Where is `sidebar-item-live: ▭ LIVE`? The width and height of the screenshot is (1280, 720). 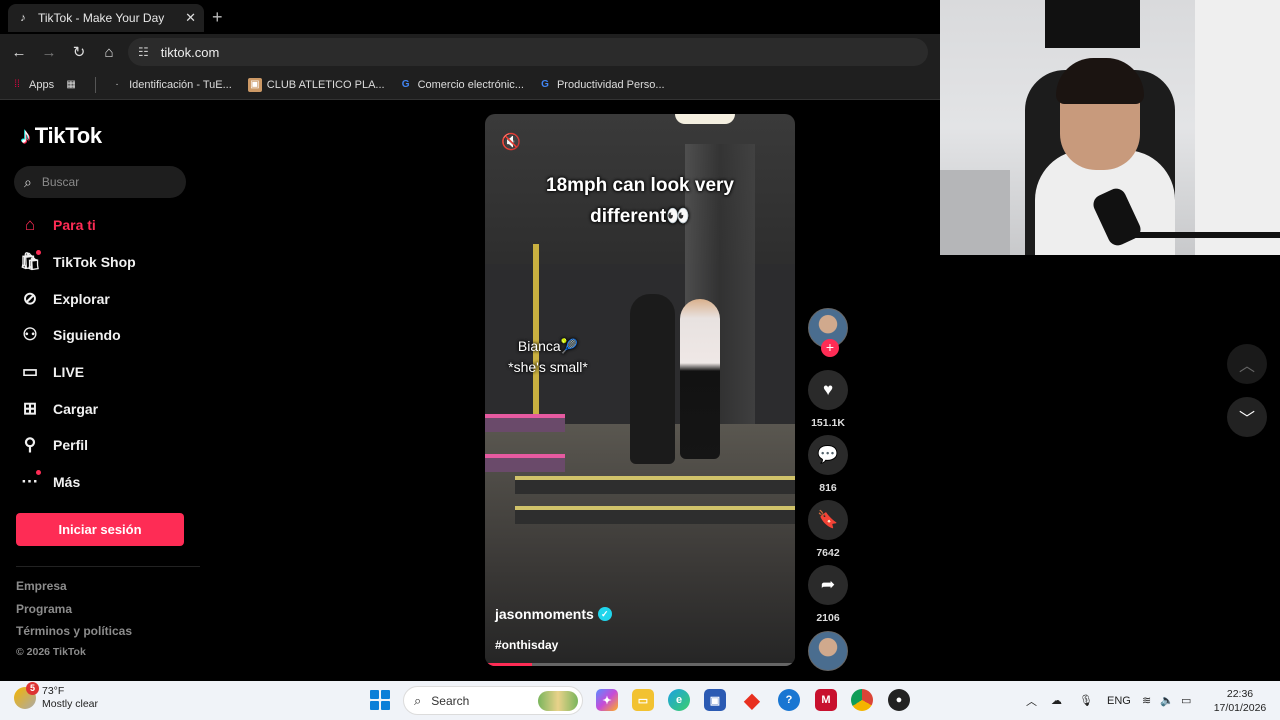 sidebar-item-live: ▭ LIVE is located at coordinates (76, 372).